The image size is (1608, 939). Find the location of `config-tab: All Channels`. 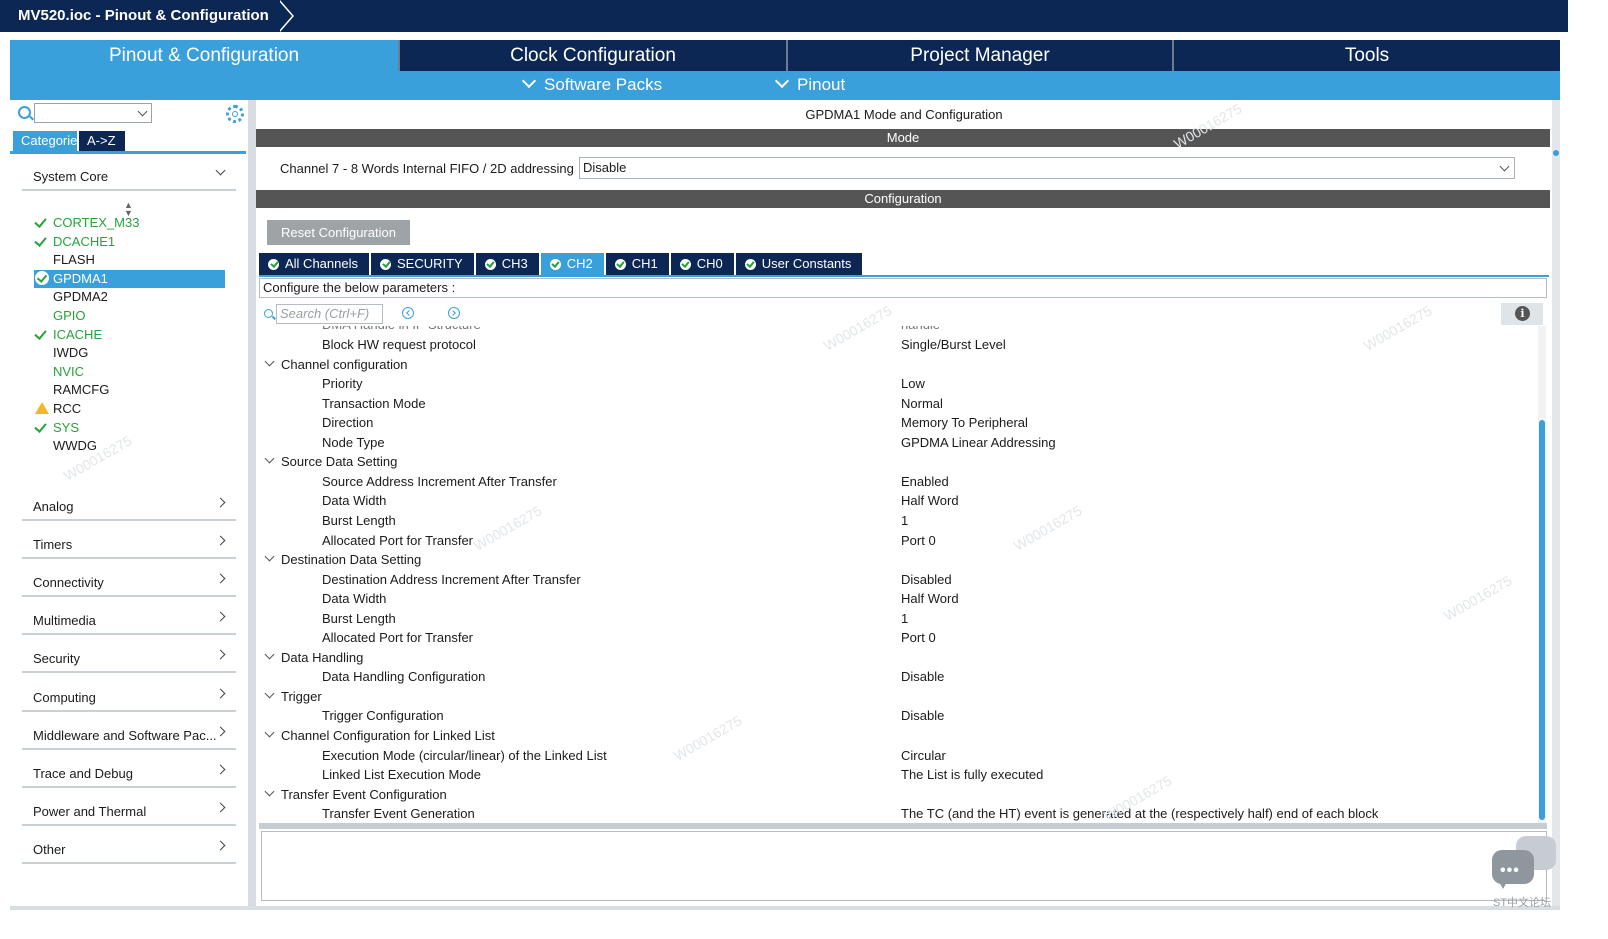

config-tab: All Channels is located at coordinates (314, 264).